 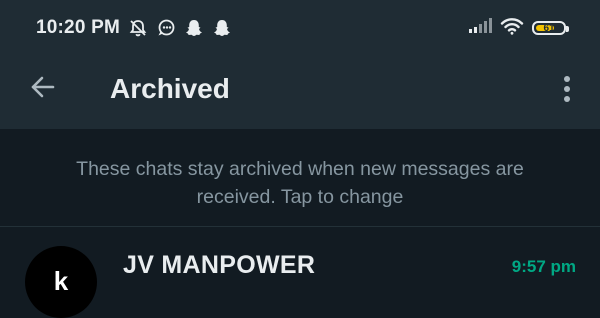 What do you see at coordinates (138, 28) in the screenshot?
I see `bell-off-icon` at bounding box center [138, 28].